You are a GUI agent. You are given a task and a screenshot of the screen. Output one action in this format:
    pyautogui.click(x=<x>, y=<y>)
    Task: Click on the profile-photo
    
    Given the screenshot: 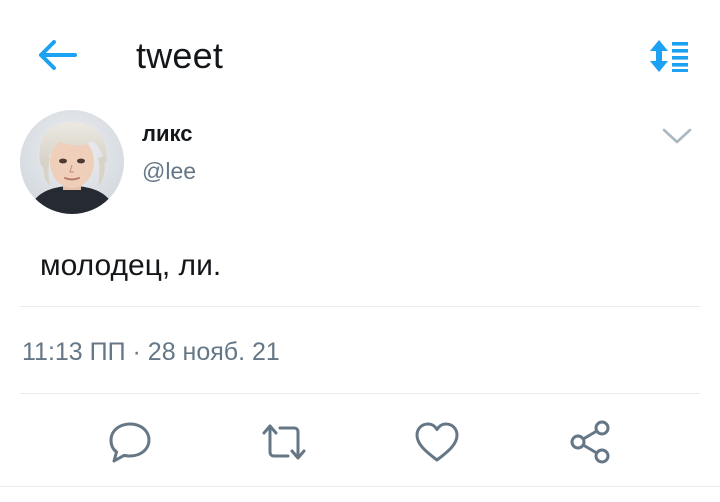 What is the action you would take?
    pyautogui.click(x=72, y=162)
    